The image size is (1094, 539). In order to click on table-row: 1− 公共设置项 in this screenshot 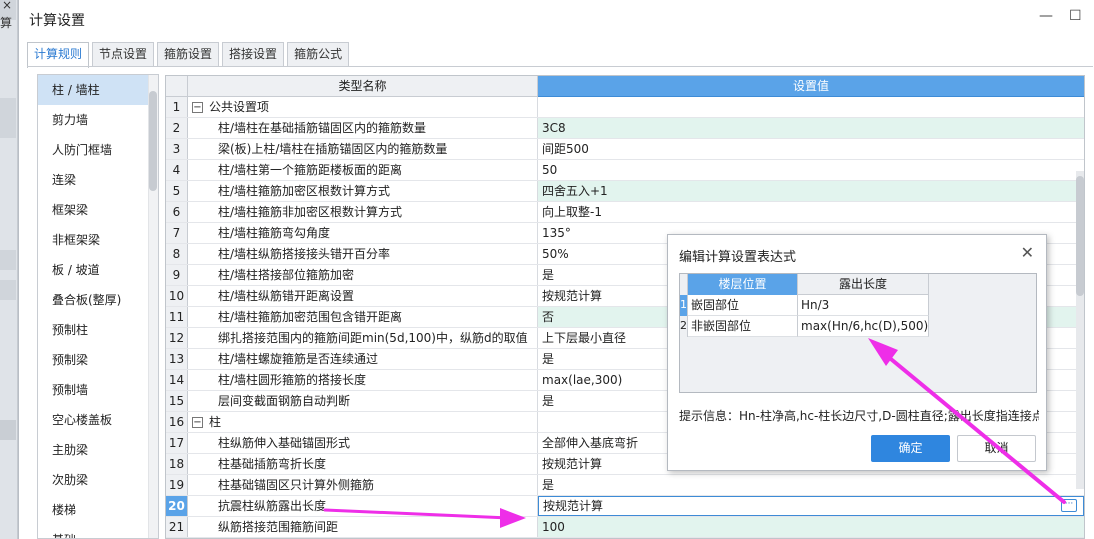, I will do `click(625, 107)`.